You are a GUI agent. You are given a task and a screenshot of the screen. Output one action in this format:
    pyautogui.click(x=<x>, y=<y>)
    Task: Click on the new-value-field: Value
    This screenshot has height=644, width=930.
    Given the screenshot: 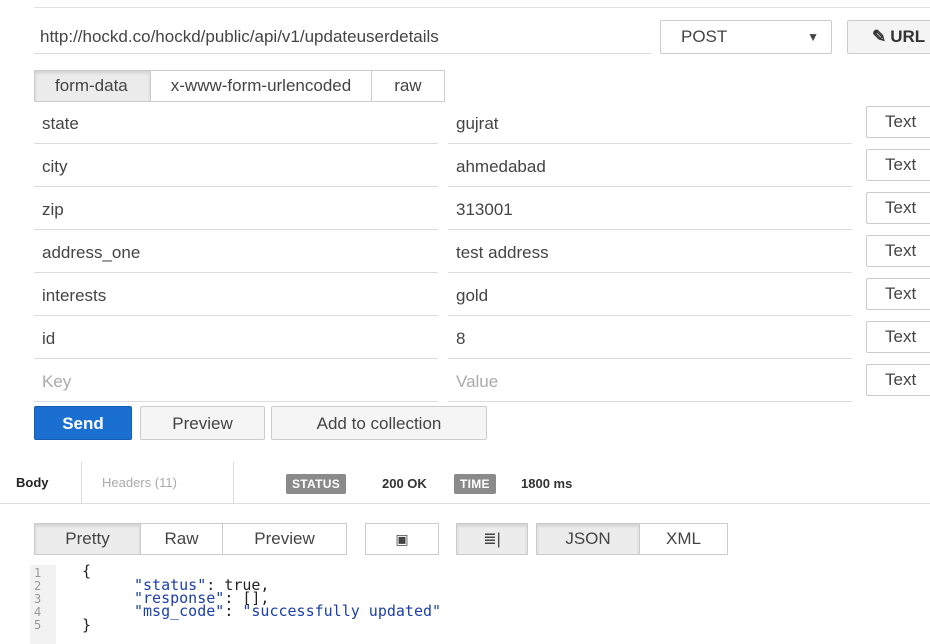 What is the action you would take?
    pyautogui.click(x=650, y=380)
    